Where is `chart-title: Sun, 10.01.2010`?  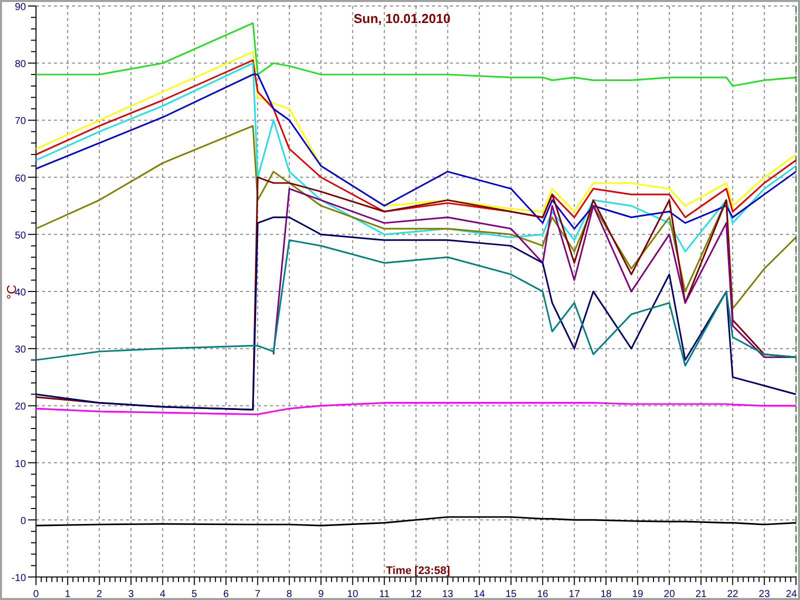
chart-title: Sun, 10.01.2010 is located at coordinates (402, 18).